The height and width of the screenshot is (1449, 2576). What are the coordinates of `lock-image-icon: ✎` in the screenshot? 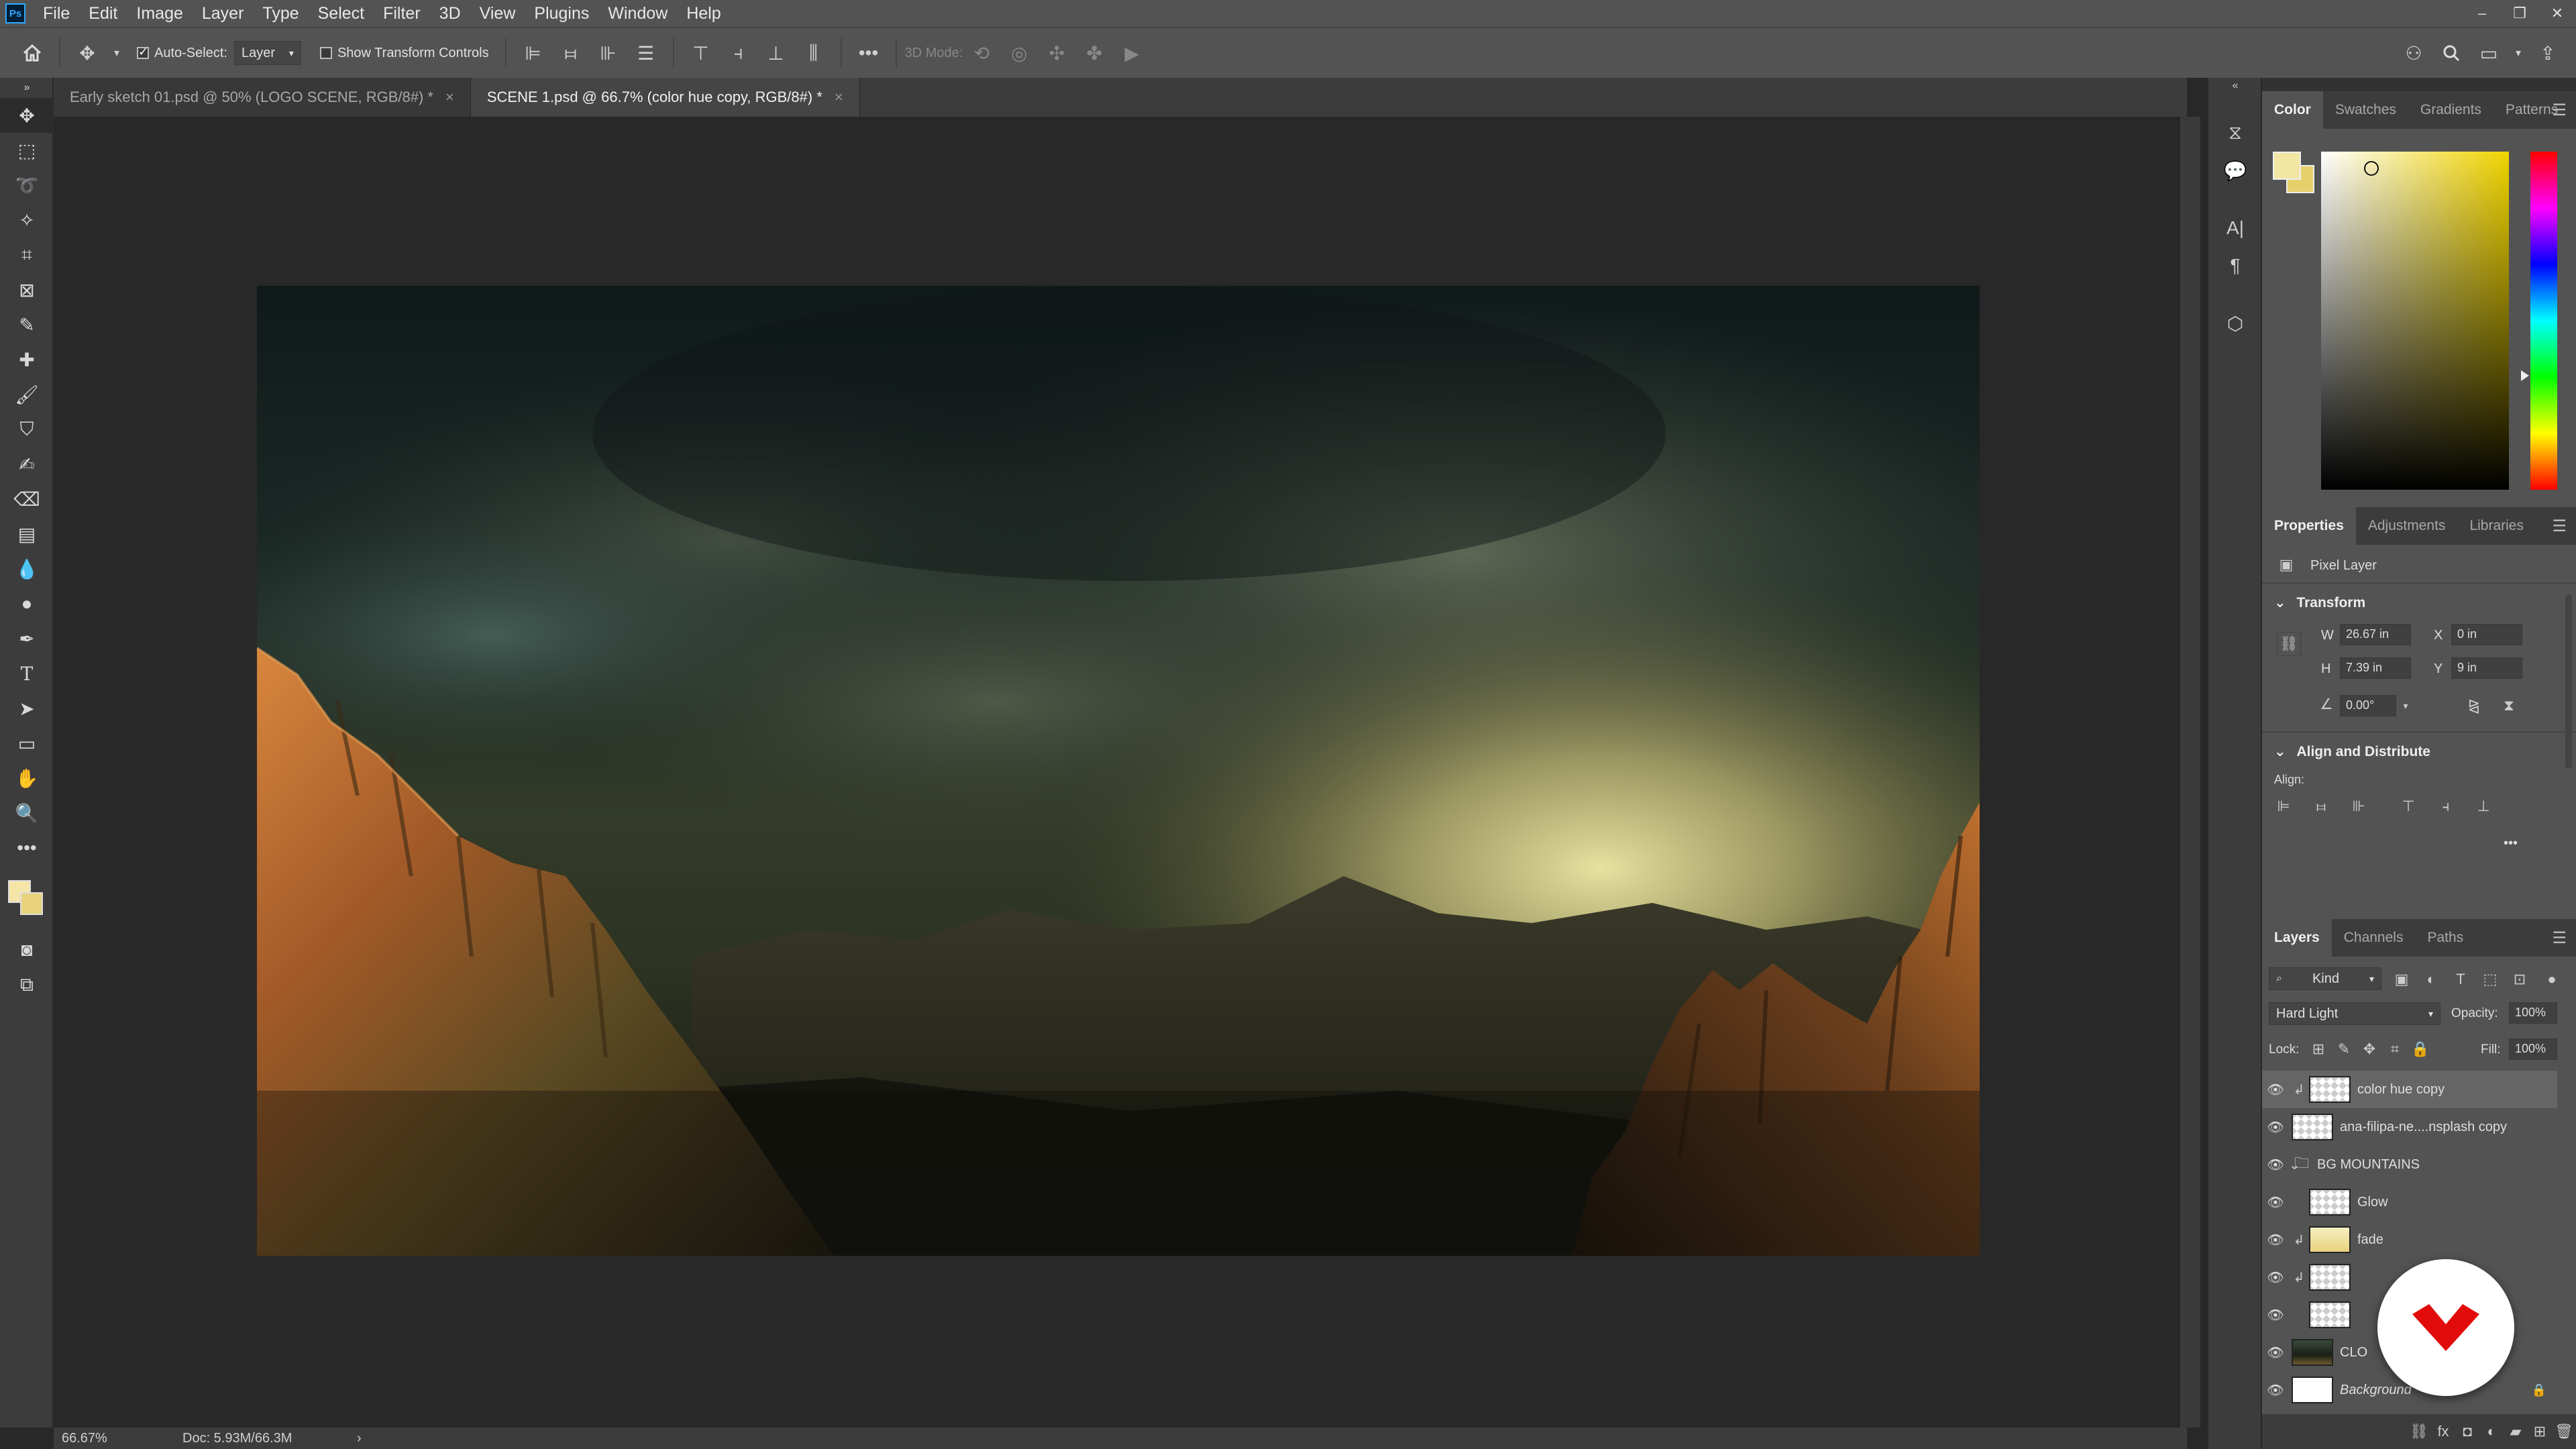 It's located at (2344, 1049).